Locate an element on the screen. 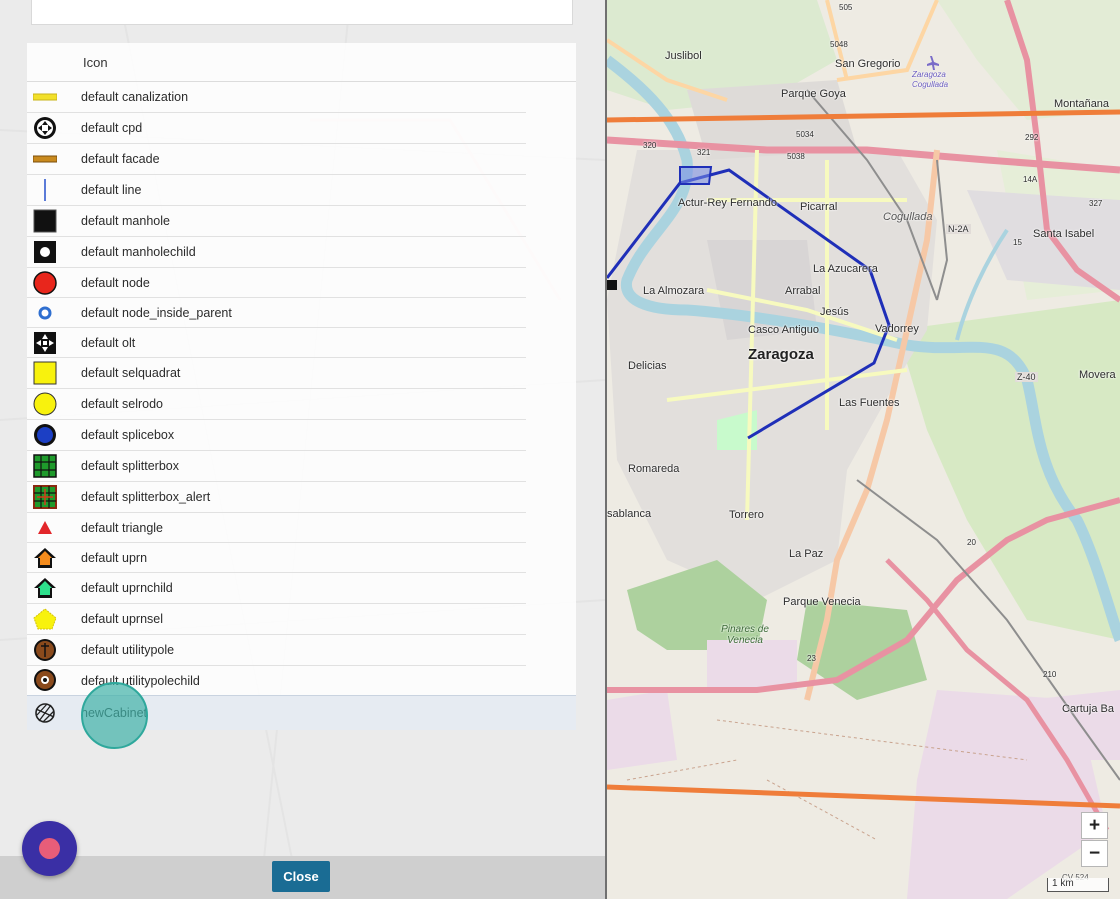 The height and width of the screenshot is (899, 1120). place-label: La Paz is located at coordinates (806, 554).